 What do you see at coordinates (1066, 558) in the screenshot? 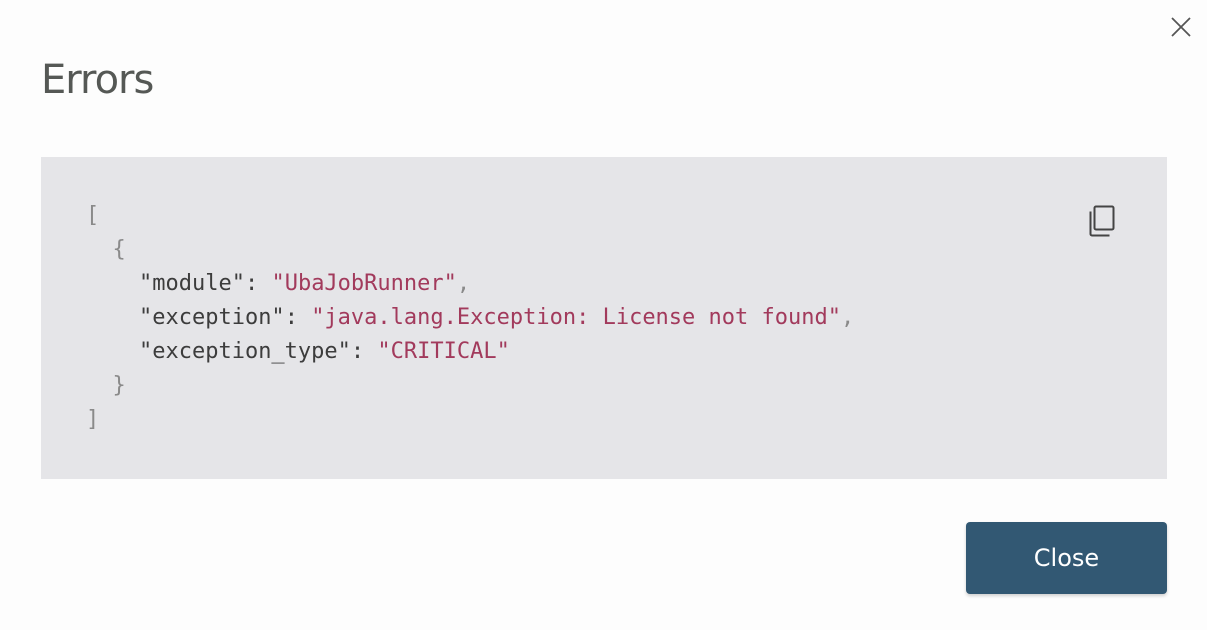
I see `close-button: Close` at bounding box center [1066, 558].